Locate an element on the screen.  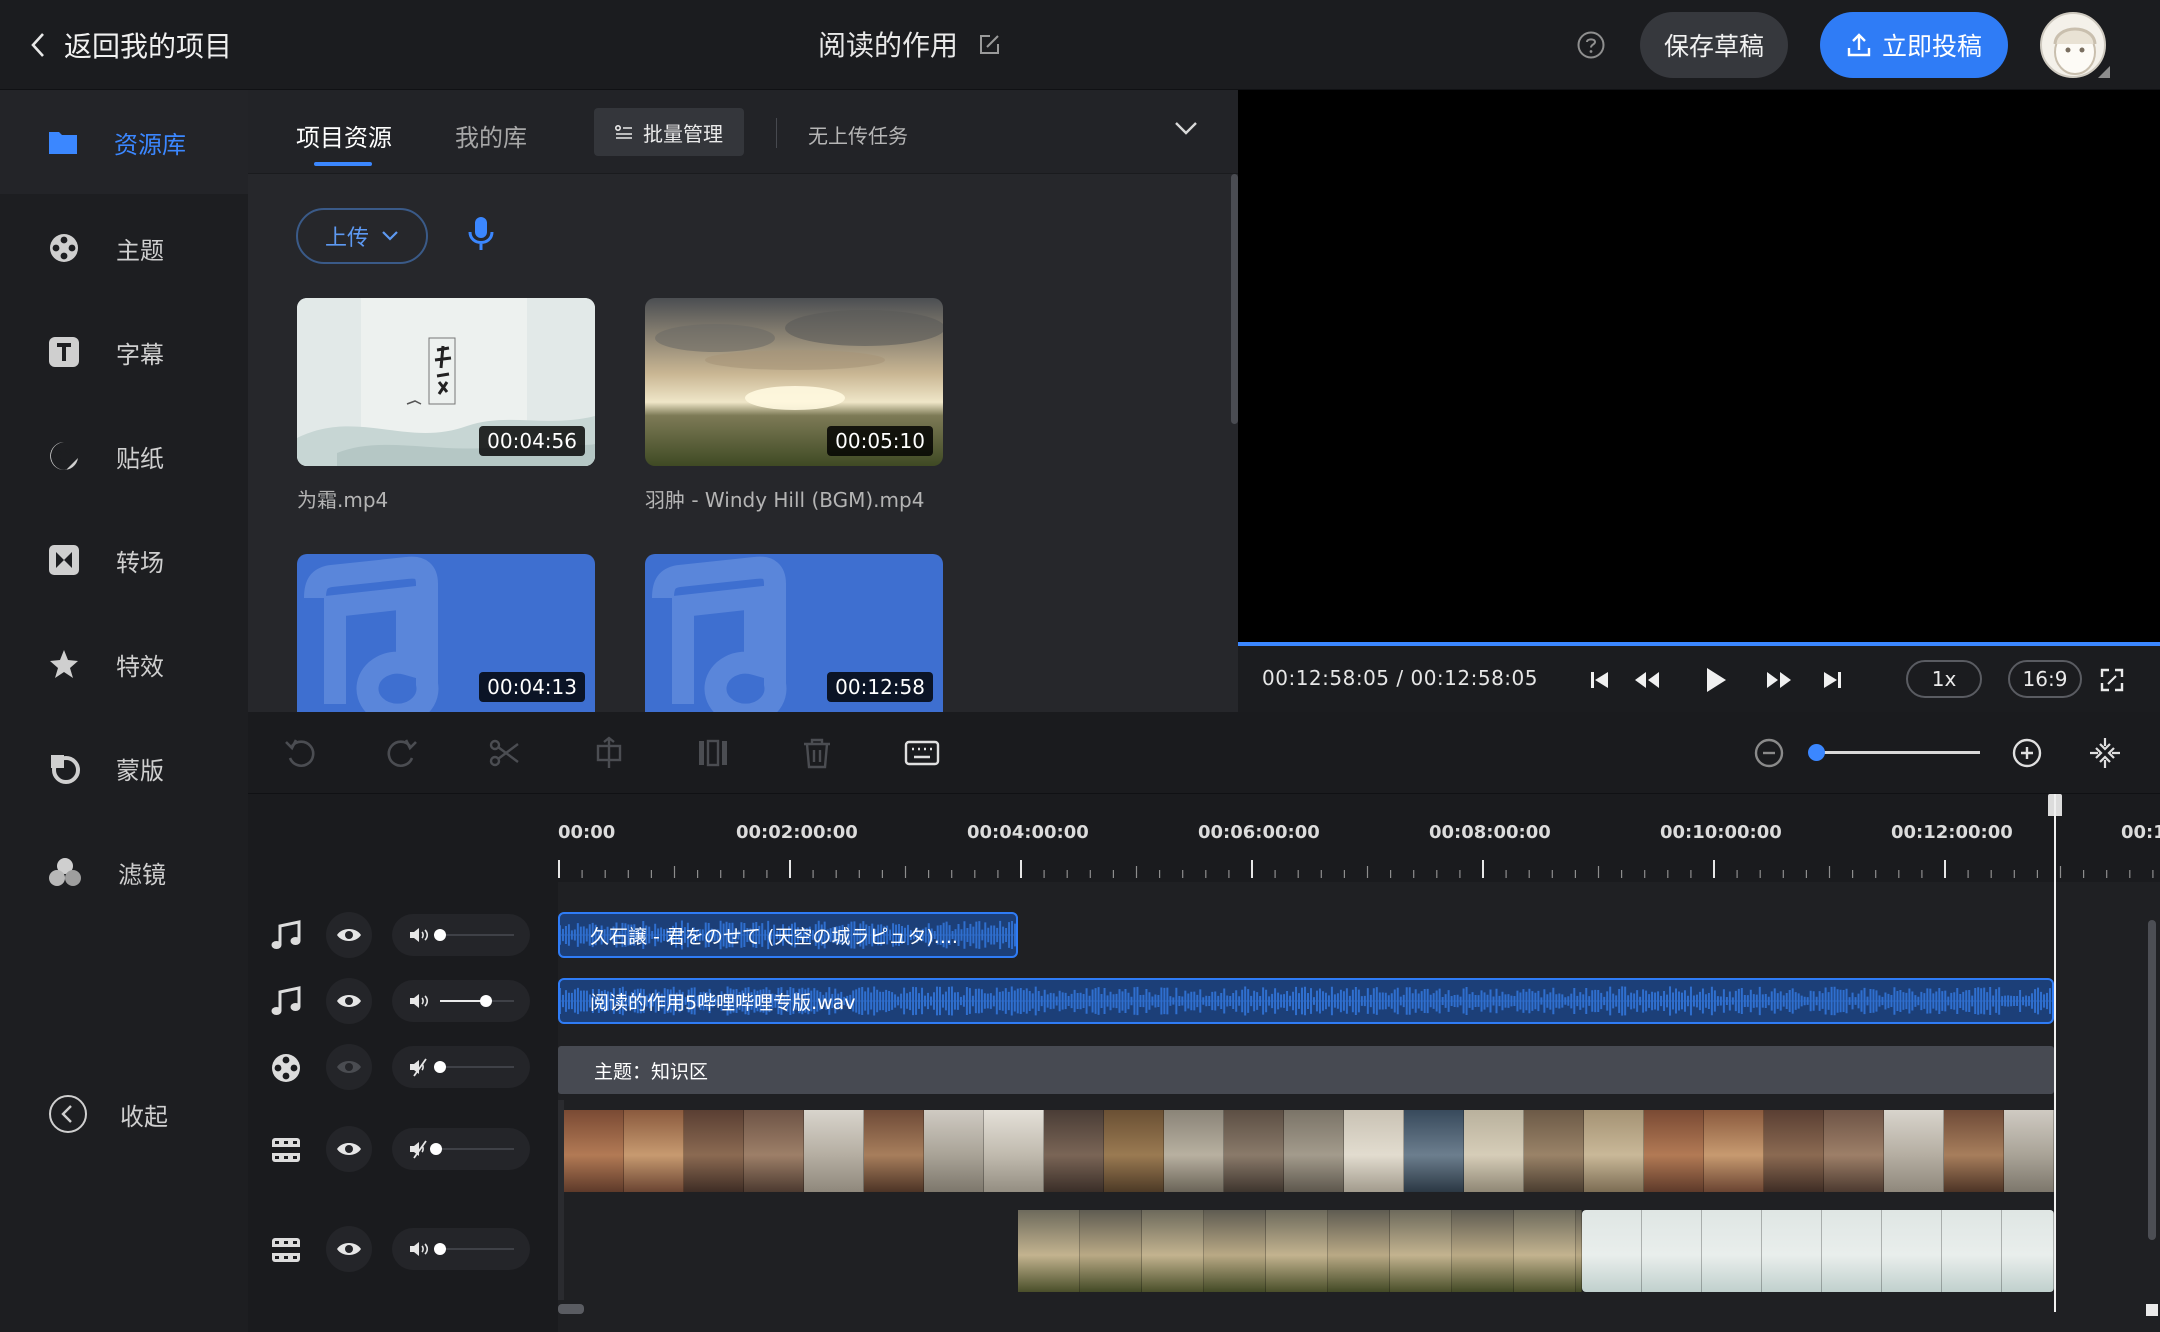
media-card: 00:04:13 is located at coordinates (446, 633).